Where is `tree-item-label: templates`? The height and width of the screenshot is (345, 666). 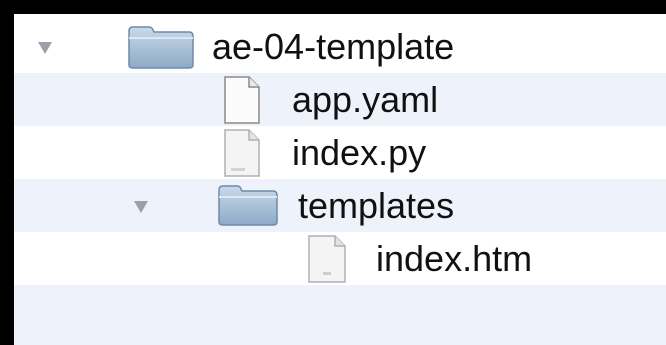
tree-item-label: templates is located at coordinates (376, 205).